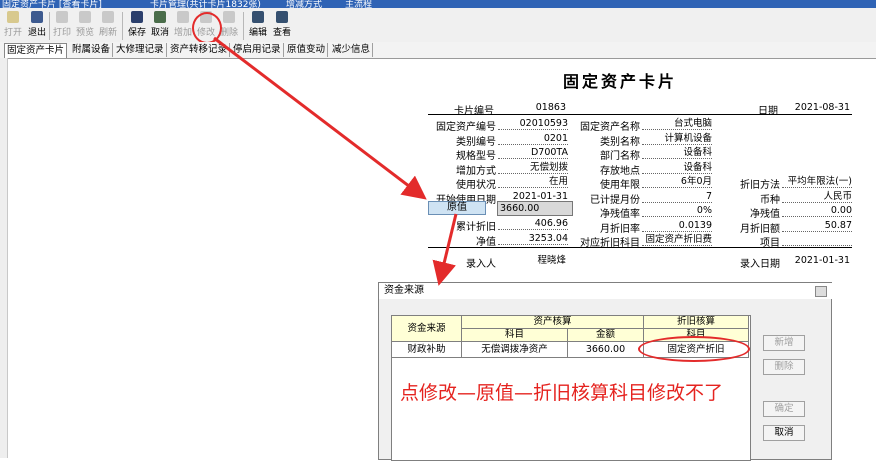 The image size is (876, 461). I want to click on card-tabbar: 固定资产卡片 附属设备 大修理记录 资产转移记录 停启用记录 原值变动 减少信息, so click(438, 50).